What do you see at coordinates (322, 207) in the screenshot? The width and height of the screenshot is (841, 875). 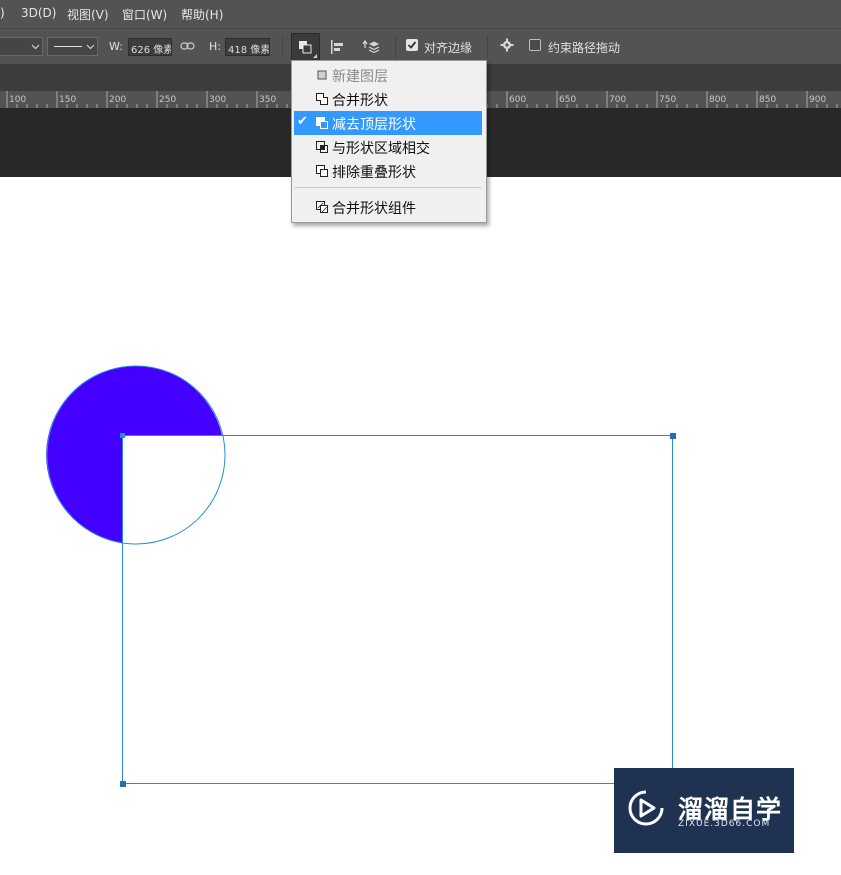 I see `merge-shape-components-icon` at bounding box center [322, 207].